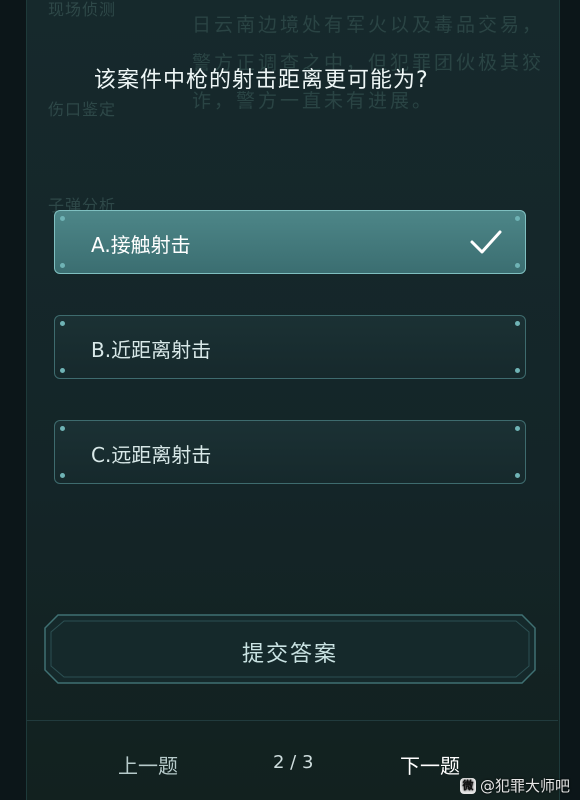 The image size is (580, 800). Describe the element at coordinates (290, 242) in the screenshot. I see `option-a: A.接触射击` at that location.